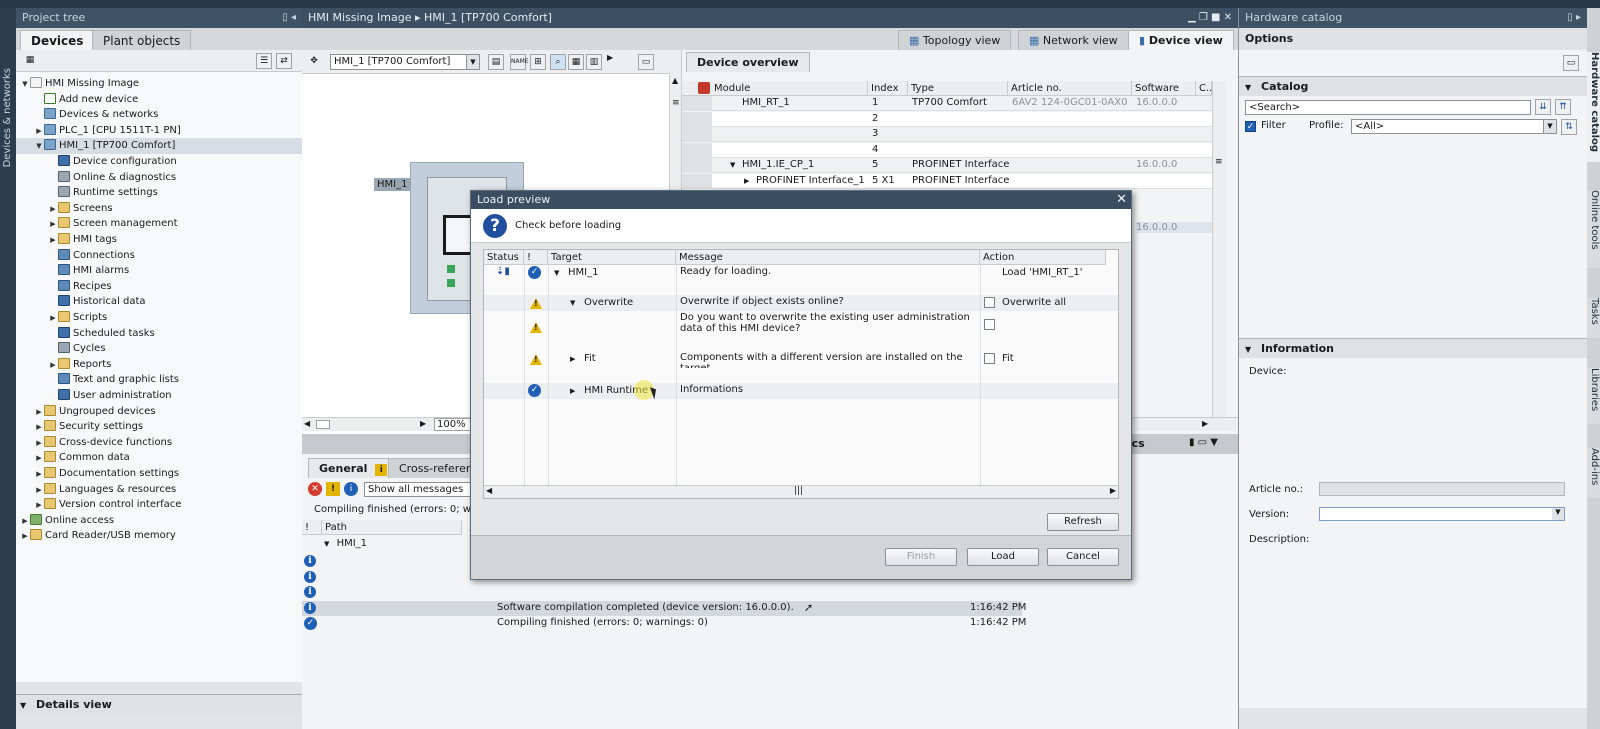 Image resolution: width=1600 pixels, height=729 pixels. What do you see at coordinates (576, 62) in the screenshot?
I see `grid-icon: ▦` at bounding box center [576, 62].